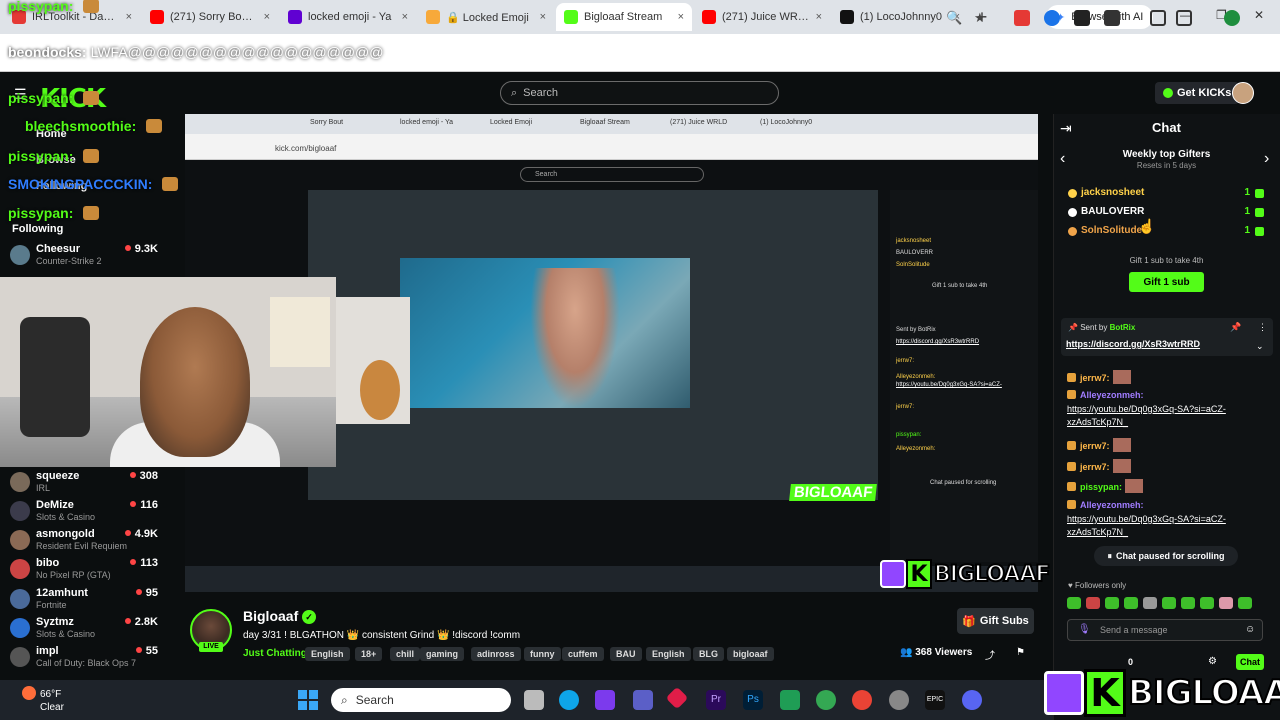 The image size is (1280, 720). I want to click on edge-icon, so click(569, 700).